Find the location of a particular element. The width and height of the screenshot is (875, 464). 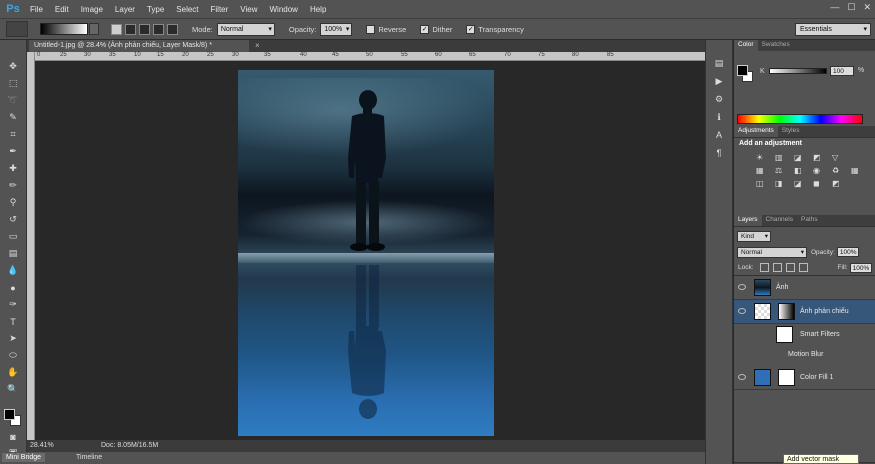

dodge-tool-icon: ● is located at coordinates (13, 287).